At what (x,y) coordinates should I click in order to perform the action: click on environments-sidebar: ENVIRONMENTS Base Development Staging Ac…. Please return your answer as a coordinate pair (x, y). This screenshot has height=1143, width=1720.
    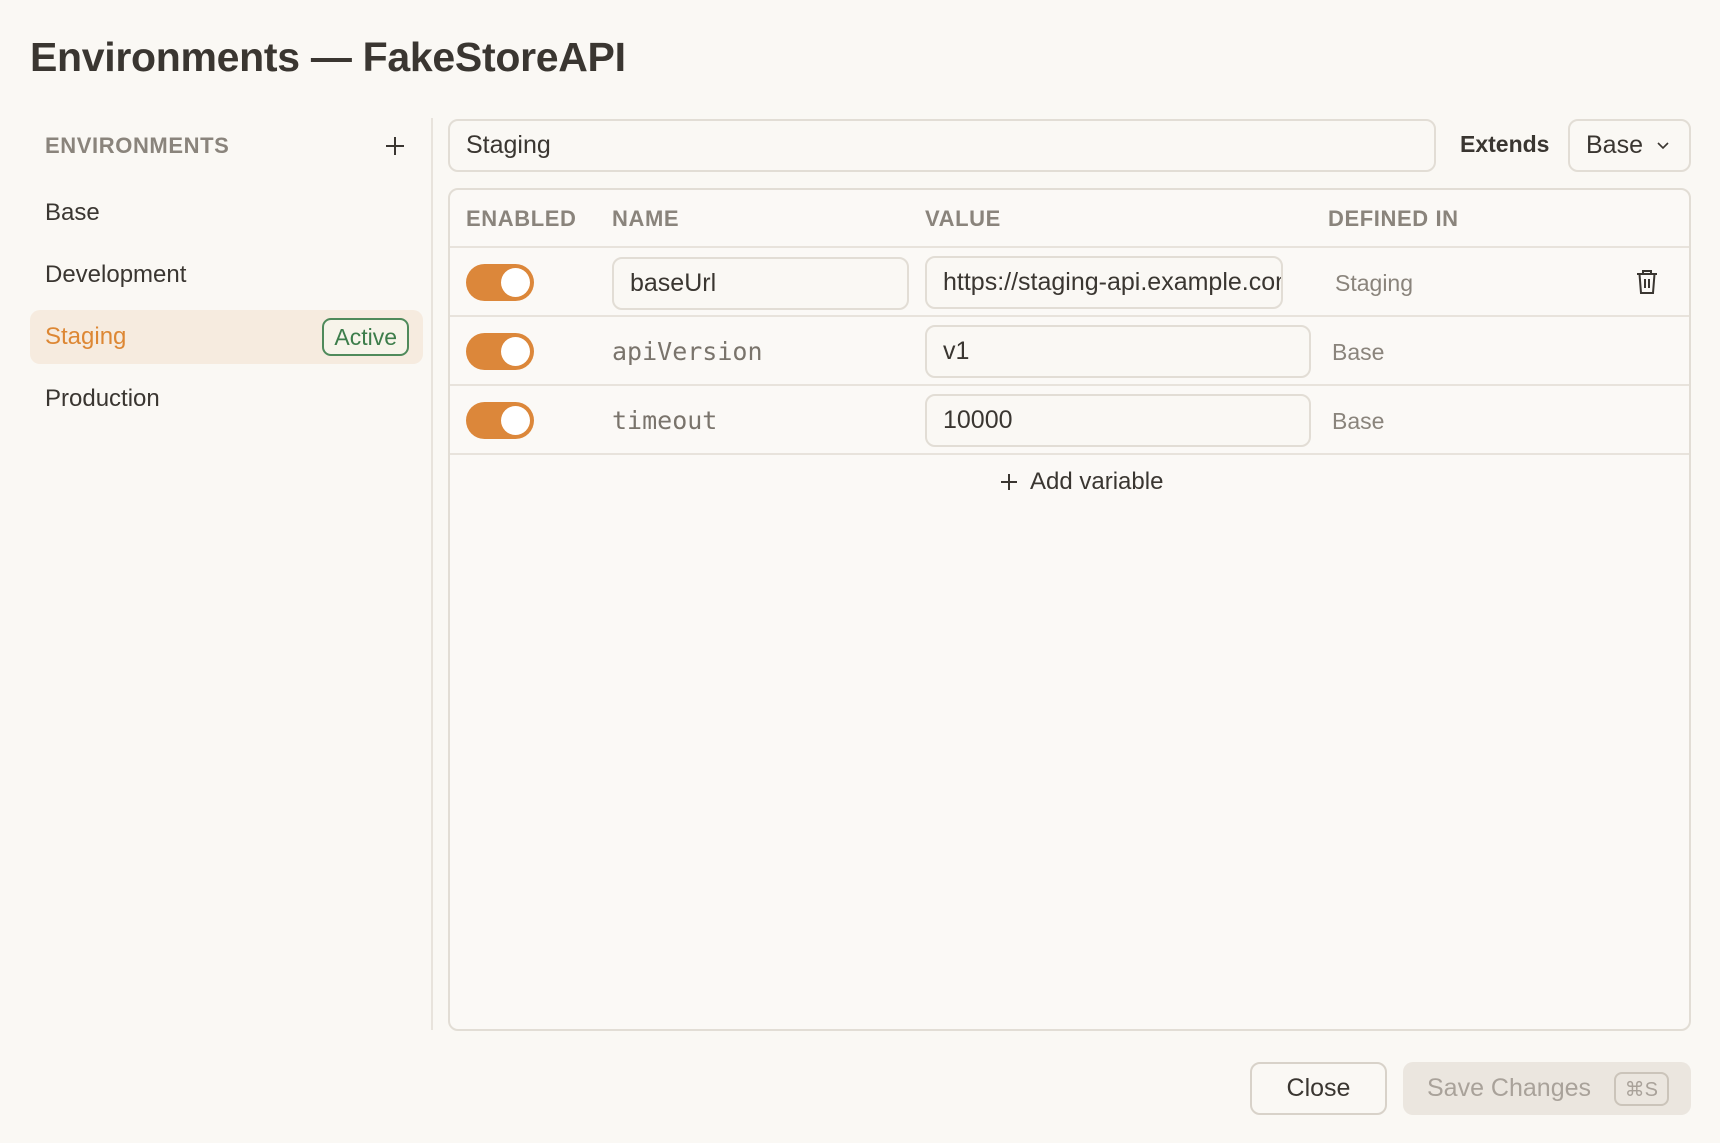
    Looking at the image, I should click on (226, 276).